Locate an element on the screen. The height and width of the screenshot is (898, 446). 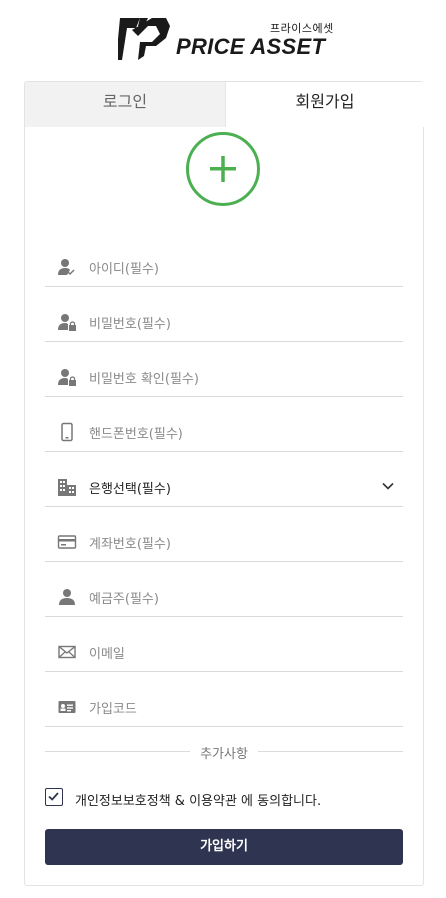
envelope-icon is located at coordinates (67, 652).